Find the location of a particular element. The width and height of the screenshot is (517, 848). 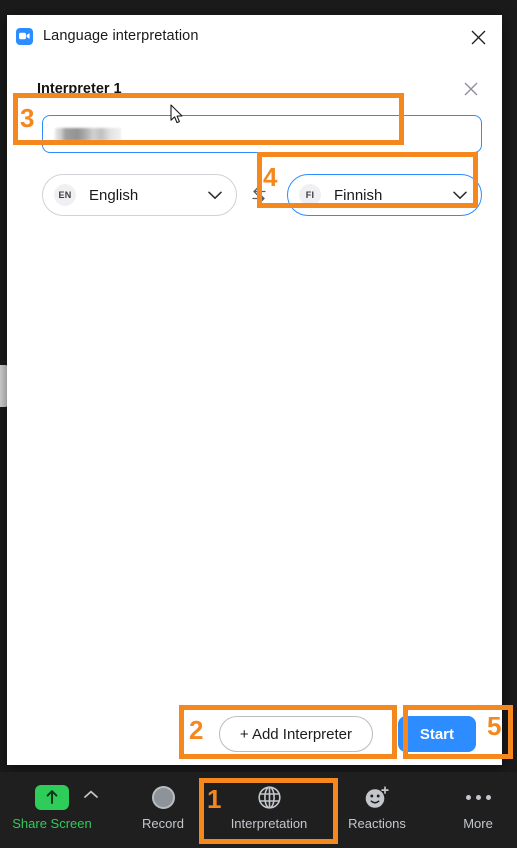

globe-icon is located at coordinates (269, 797).